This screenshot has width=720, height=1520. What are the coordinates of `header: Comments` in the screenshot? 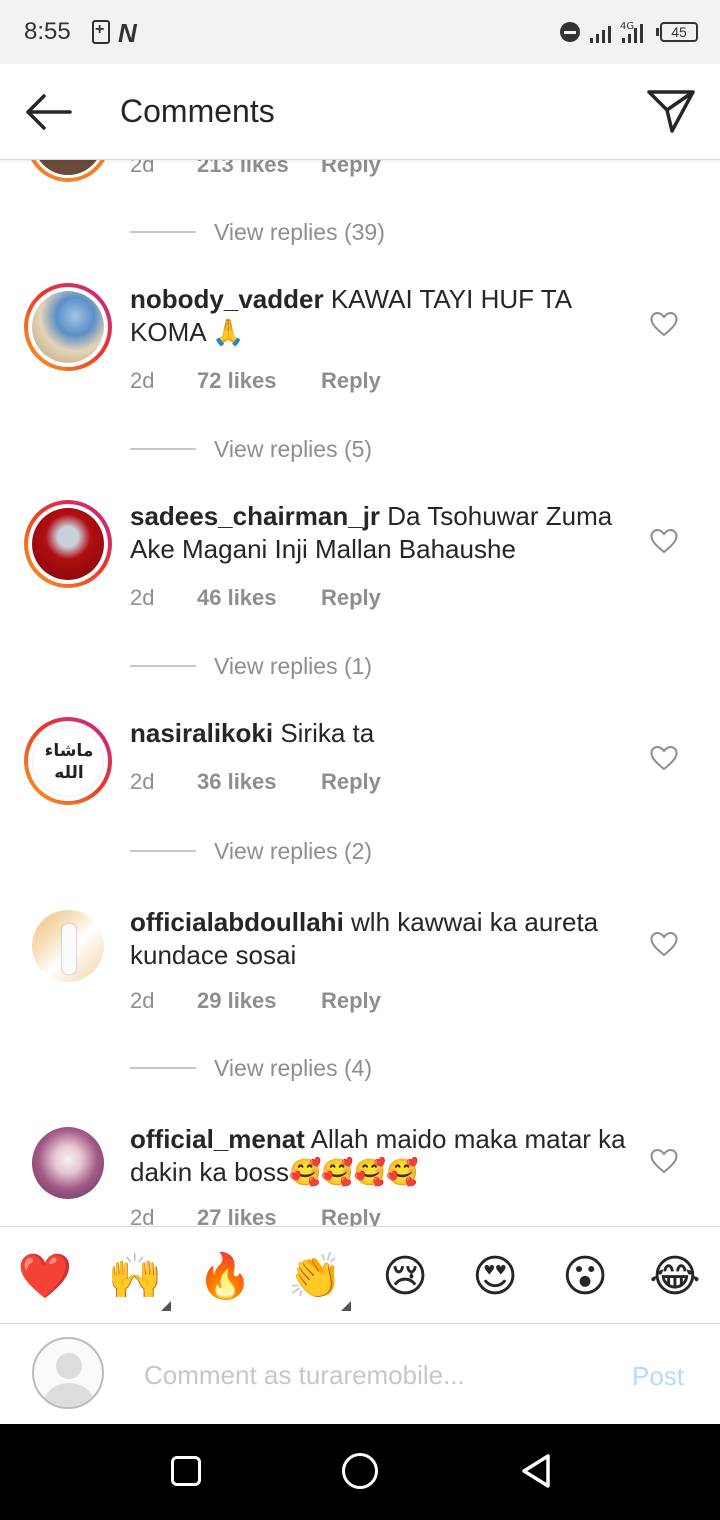 It's located at (360, 112).